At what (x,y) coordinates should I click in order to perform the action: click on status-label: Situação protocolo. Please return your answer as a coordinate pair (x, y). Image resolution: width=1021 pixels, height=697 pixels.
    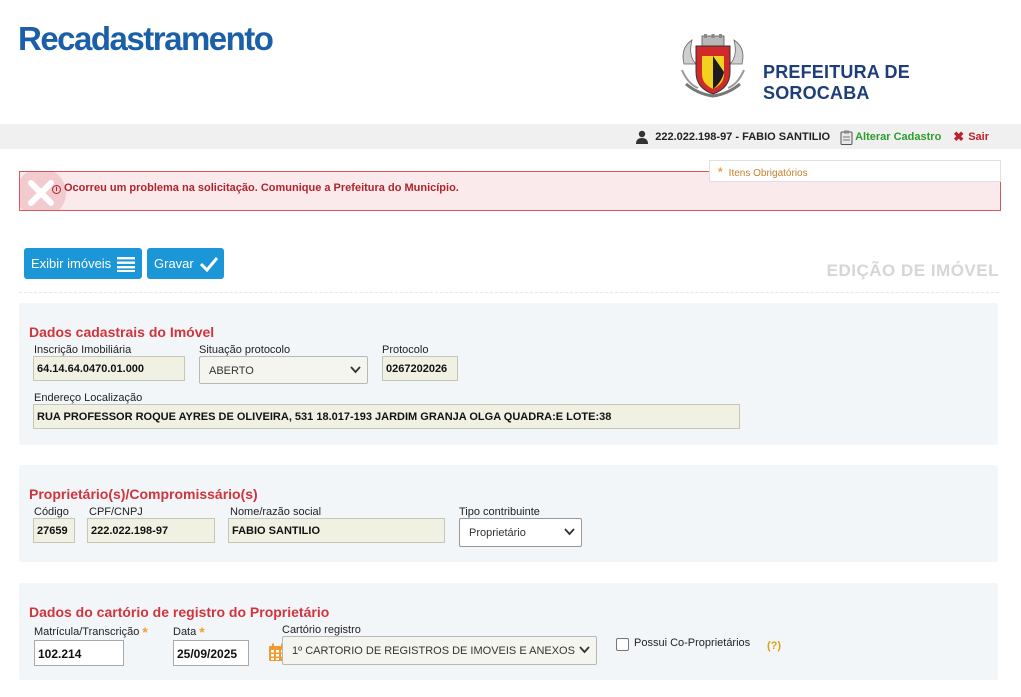
    Looking at the image, I should click on (245, 350).